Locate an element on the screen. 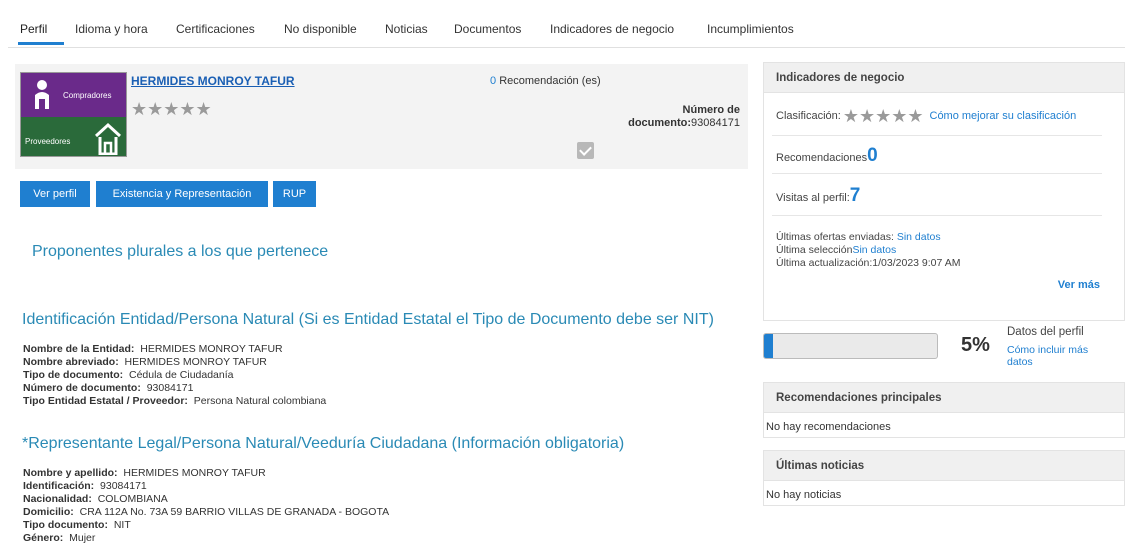 This screenshot has width=1125, height=558. field-key: Tipo documento: is located at coordinates (65, 525).